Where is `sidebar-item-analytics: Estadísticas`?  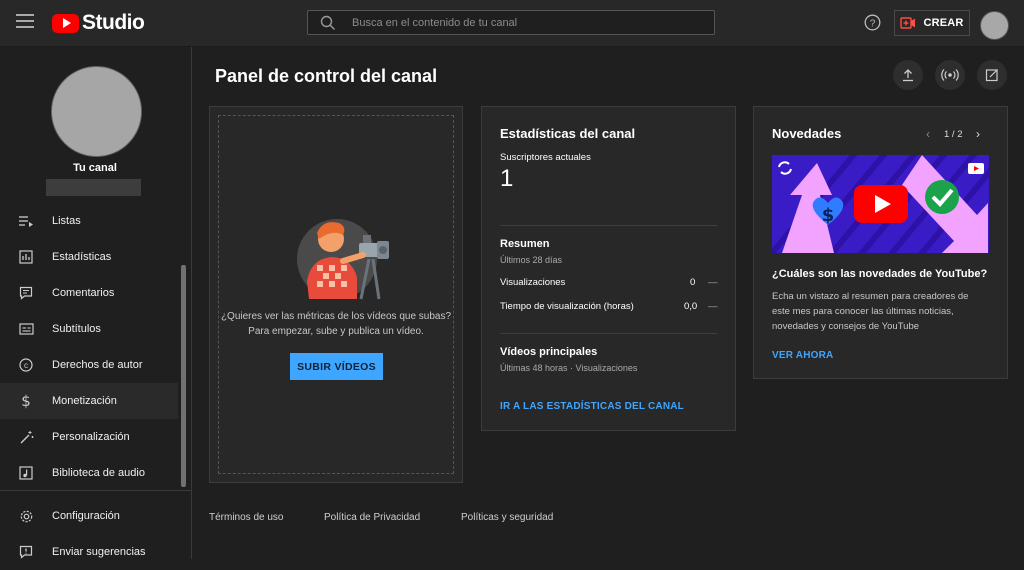 sidebar-item-analytics: Estadísticas is located at coordinates (89, 257).